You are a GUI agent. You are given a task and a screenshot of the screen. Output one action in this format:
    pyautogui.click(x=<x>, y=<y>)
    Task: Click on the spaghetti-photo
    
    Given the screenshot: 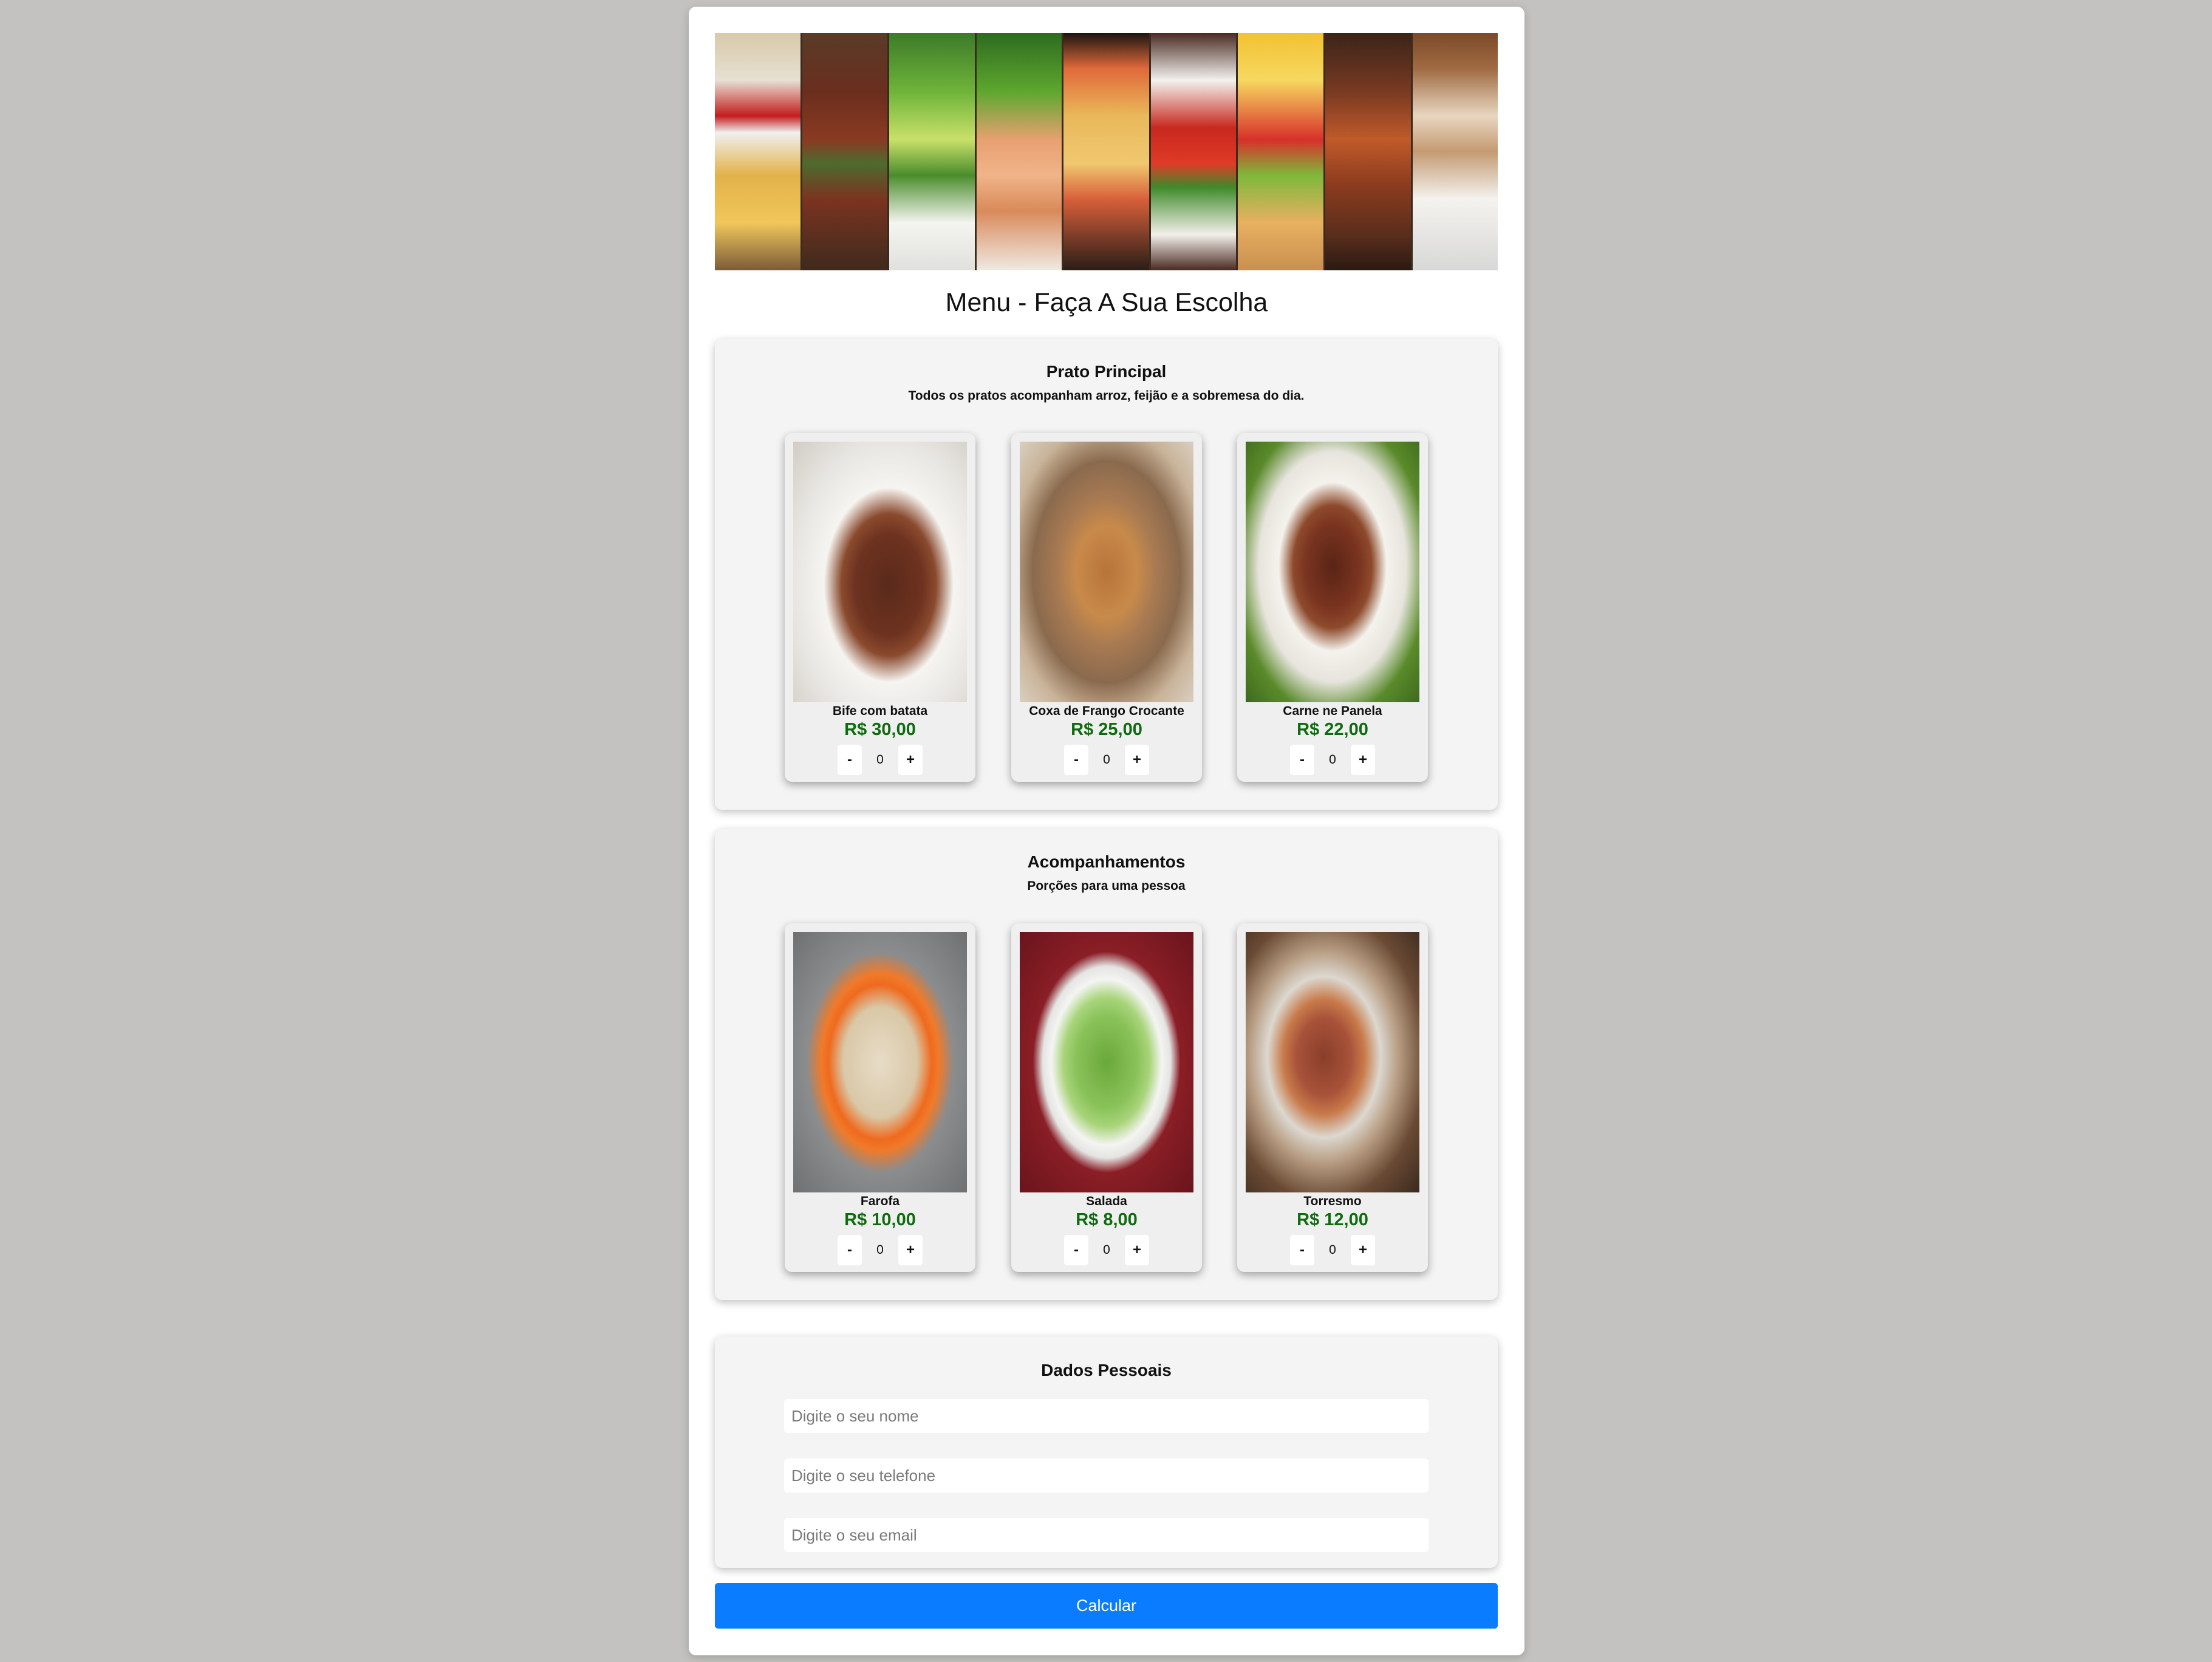 What is the action you would take?
    pyautogui.click(x=1194, y=151)
    